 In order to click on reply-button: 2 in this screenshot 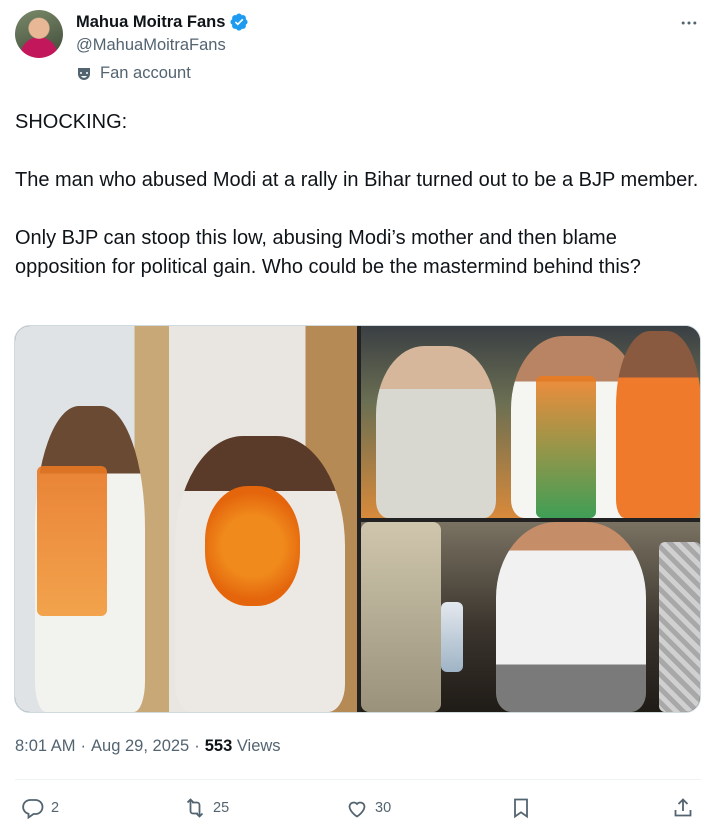, I will do `click(40, 808)`.